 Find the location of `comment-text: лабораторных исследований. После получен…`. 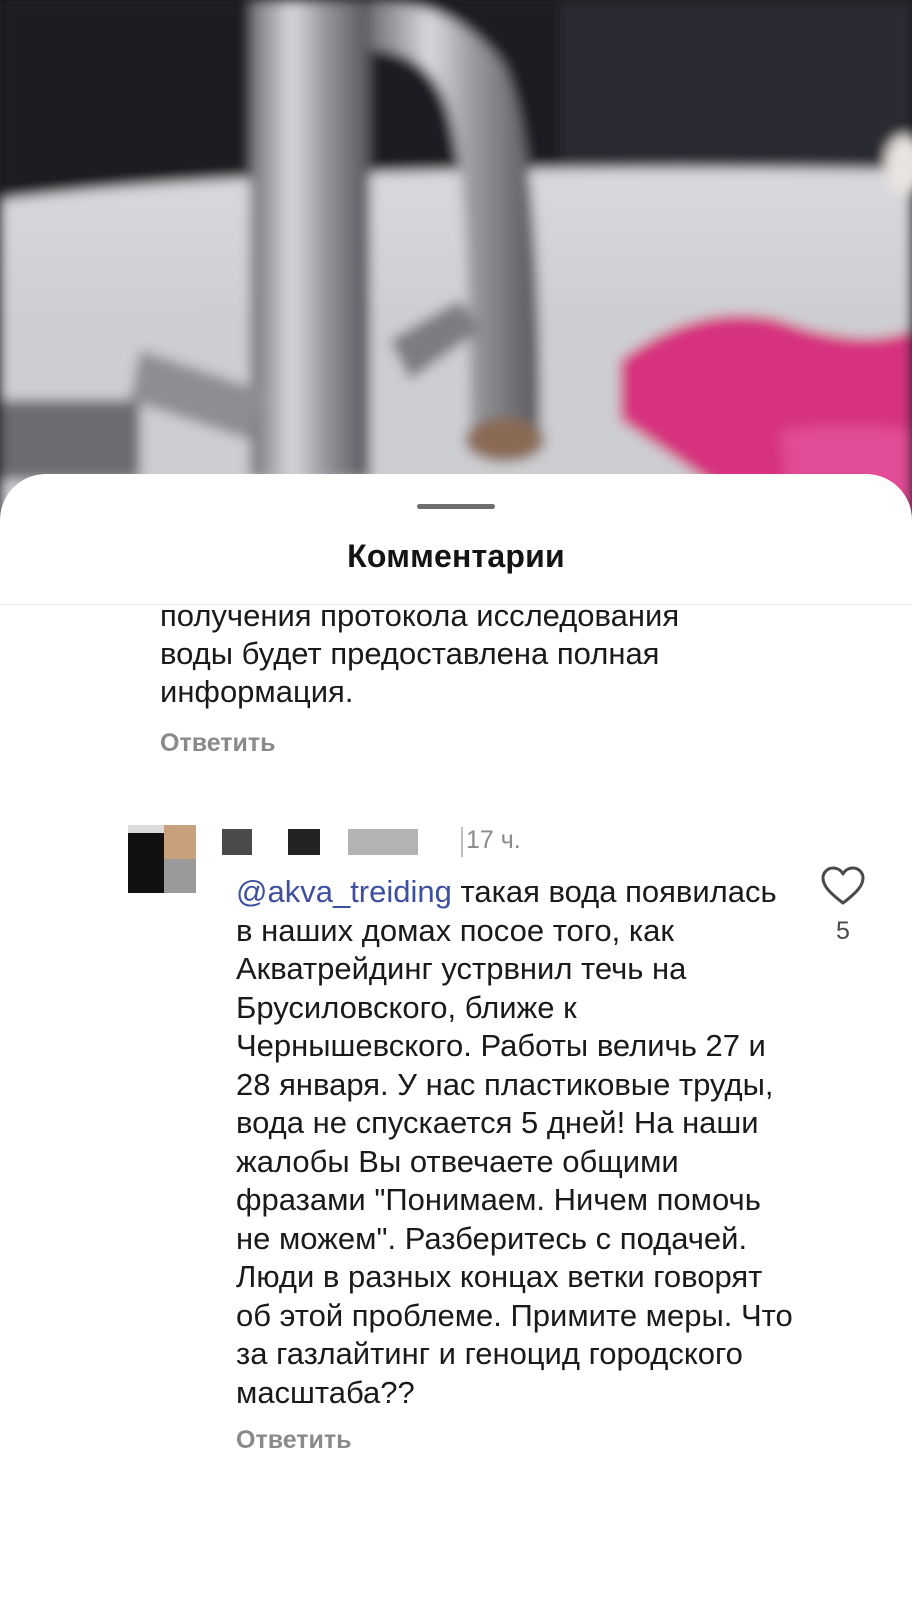

comment-text: лабораторных исследований. После получен… is located at coordinates (420, 657).